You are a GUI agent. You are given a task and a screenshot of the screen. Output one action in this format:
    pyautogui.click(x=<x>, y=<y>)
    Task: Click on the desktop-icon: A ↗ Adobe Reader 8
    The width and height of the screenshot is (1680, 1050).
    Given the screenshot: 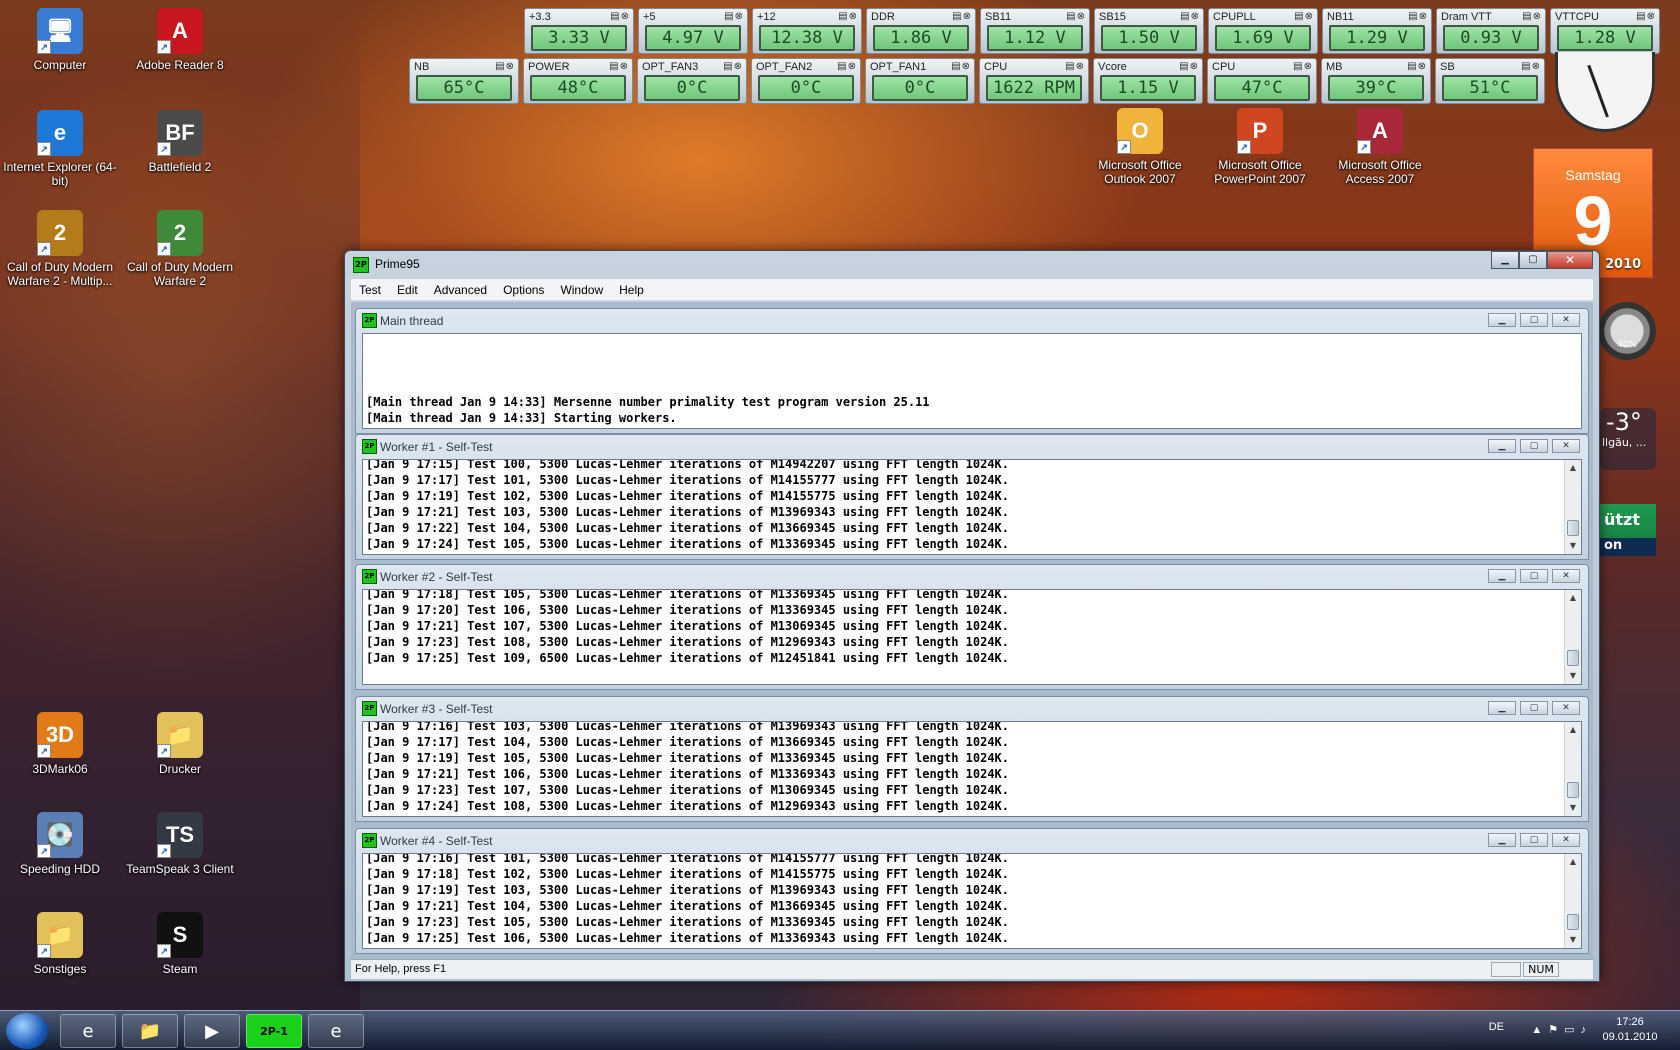 What is the action you would take?
    pyautogui.click(x=180, y=40)
    